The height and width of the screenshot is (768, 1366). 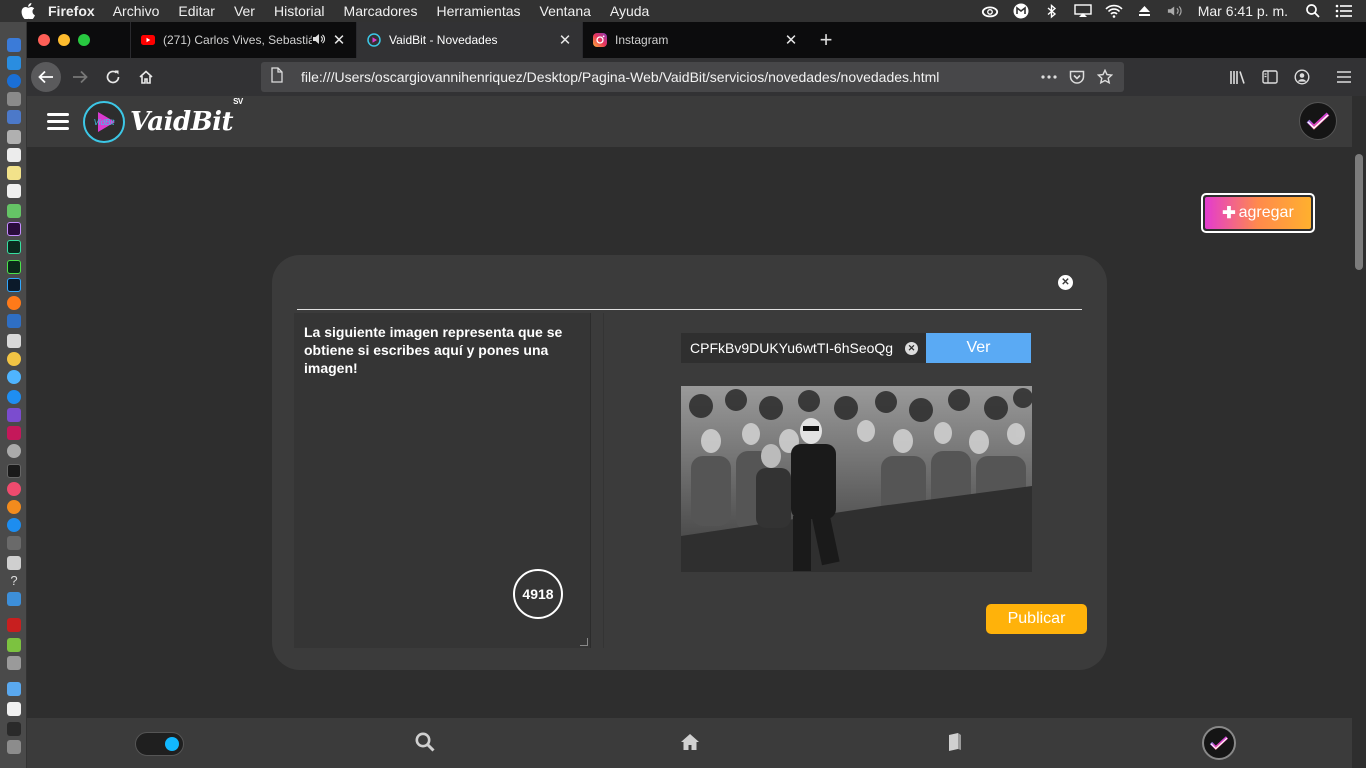 I want to click on menu-archivo: Archivo, so click(x=136, y=11).